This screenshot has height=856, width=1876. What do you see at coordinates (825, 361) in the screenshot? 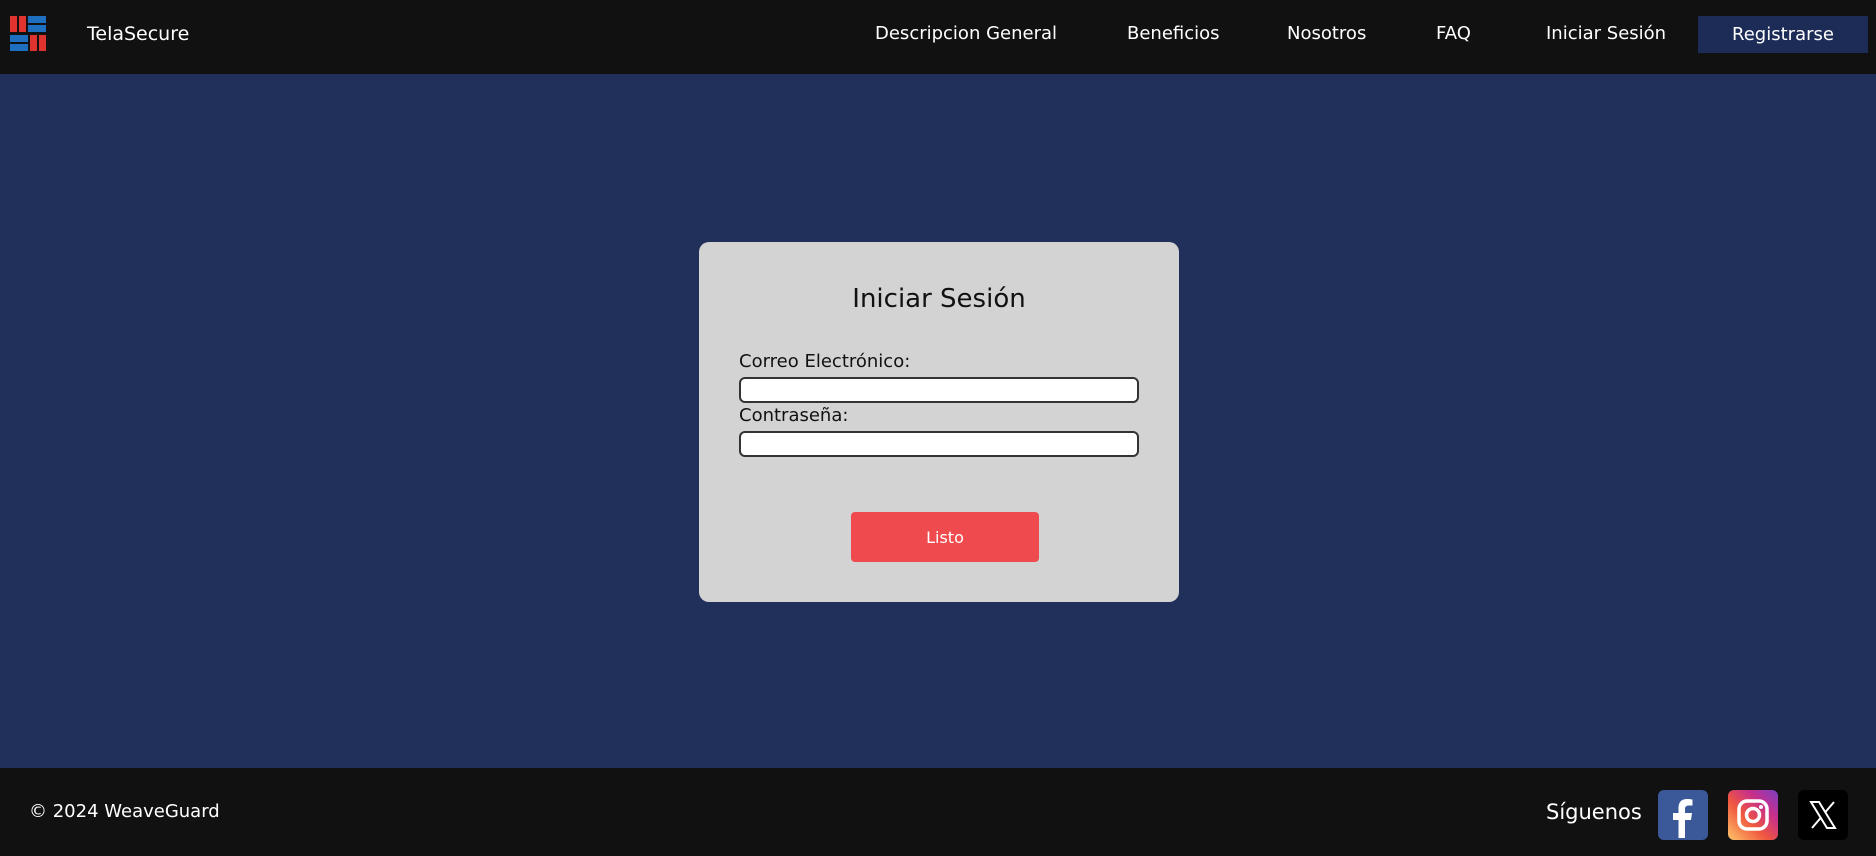
I see `email-label: Correo Electrónico:` at bounding box center [825, 361].